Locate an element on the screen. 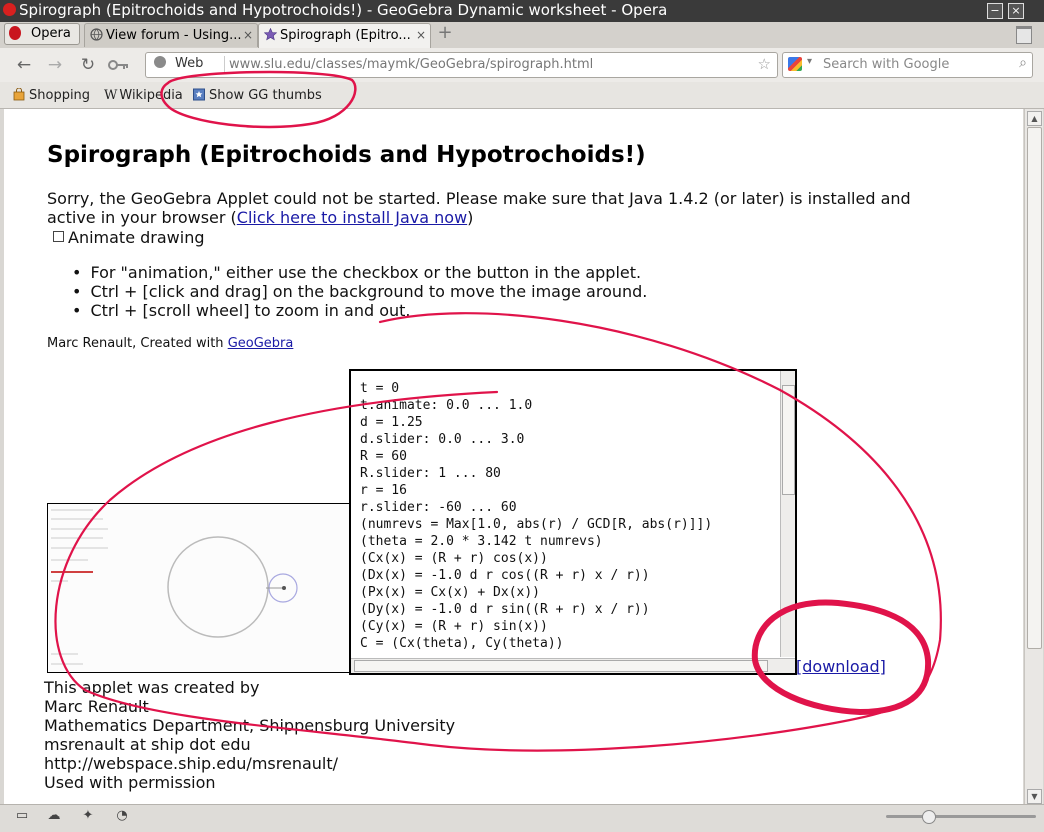  credit-line: Marc Renault is located at coordinates (96, 706).